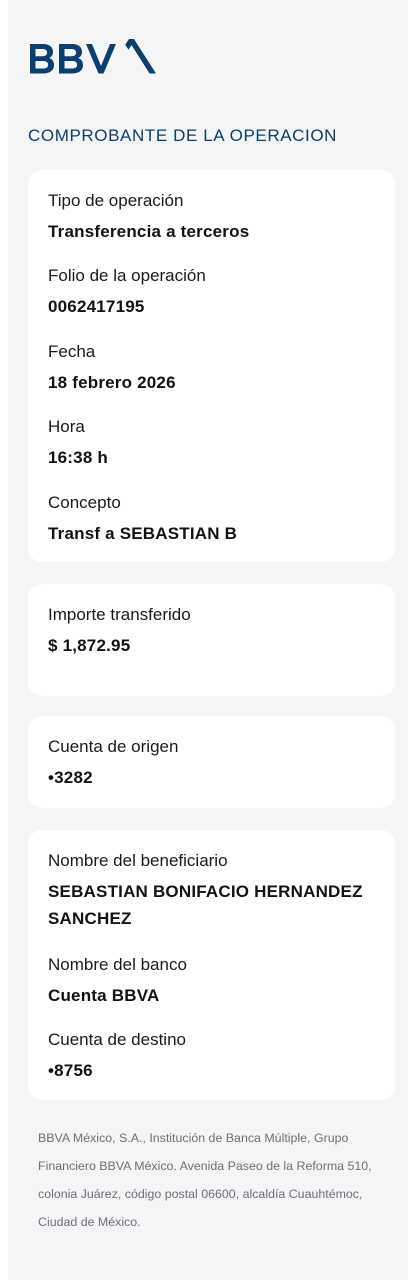  What do you see at coordinates (113, 746) in the screenshot?
I see `origin-account-label: Cuenta de origen` at bounding box center [113, 746].